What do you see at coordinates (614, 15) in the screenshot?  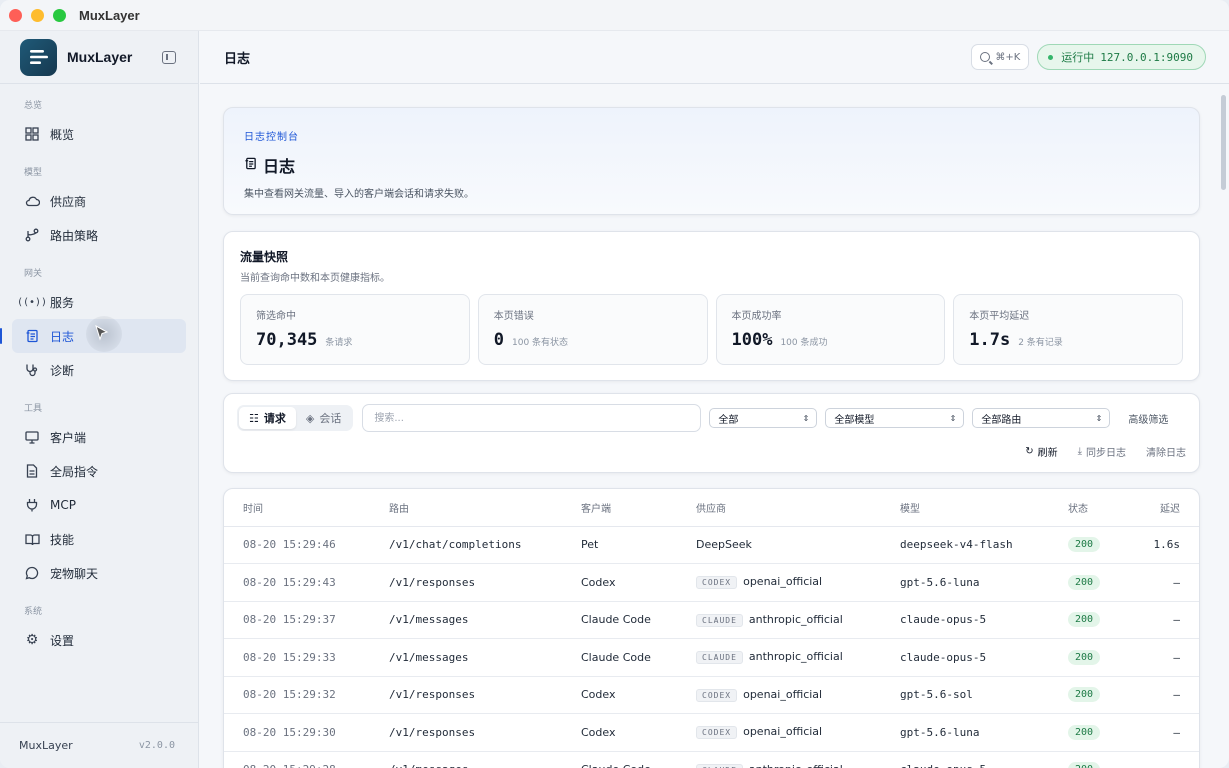 I see `title-bar: MuxLayer` at bounding box center [614, 15].